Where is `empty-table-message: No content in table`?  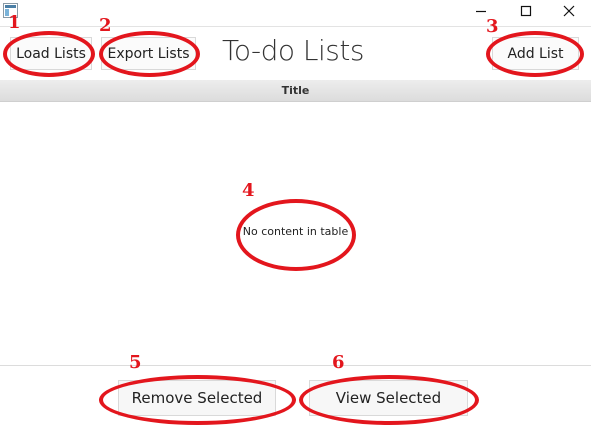 empty-table-message: No content in table is located at coordinates (295, 231).